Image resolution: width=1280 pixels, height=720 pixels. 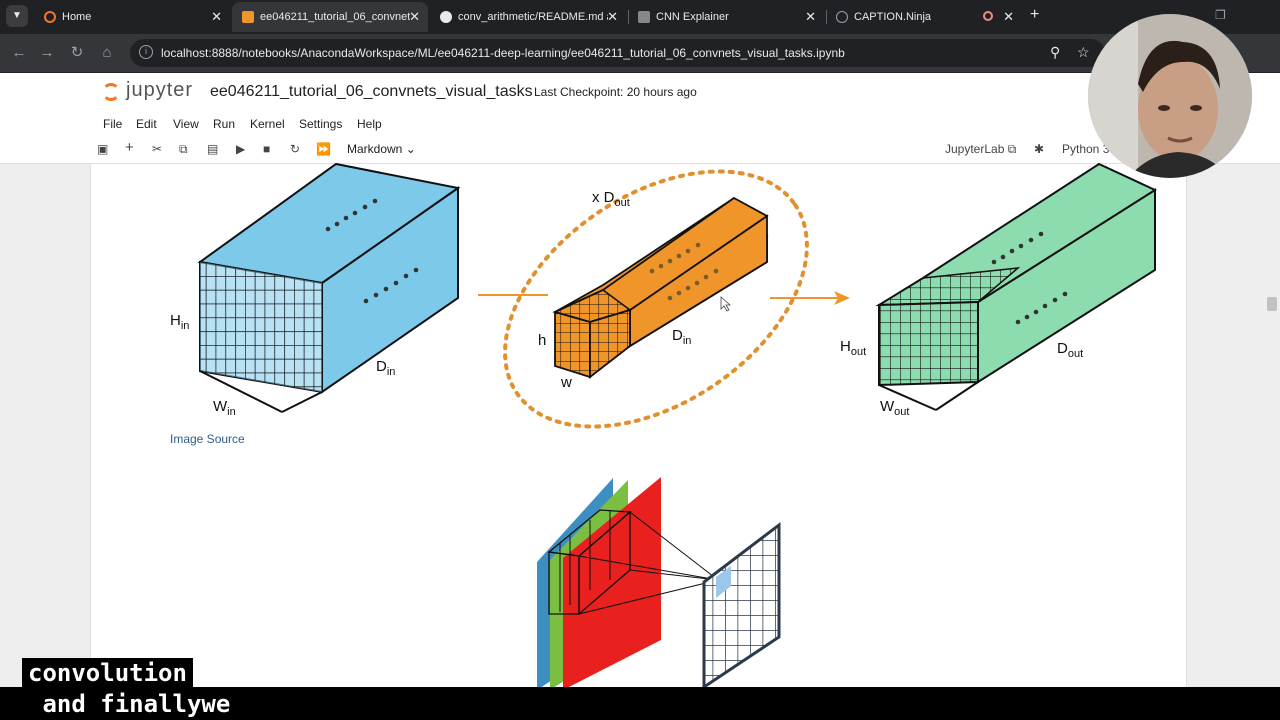 I want to click on label-d-in: Din, so click(x=385, y=368).